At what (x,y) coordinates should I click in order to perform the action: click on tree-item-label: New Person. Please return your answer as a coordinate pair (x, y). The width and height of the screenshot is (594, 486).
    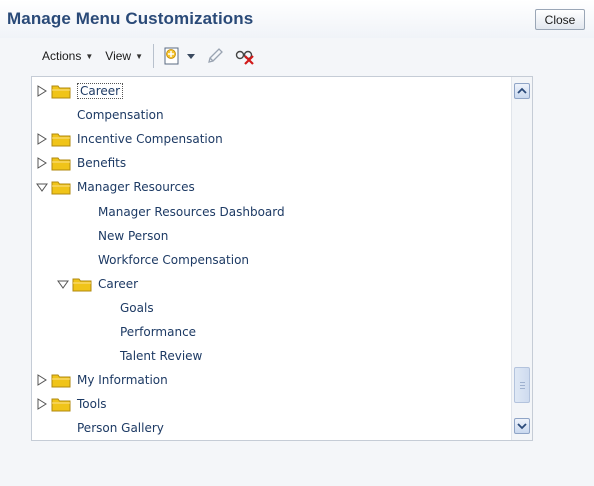
    Looking at the image, I should click on (133, 235).